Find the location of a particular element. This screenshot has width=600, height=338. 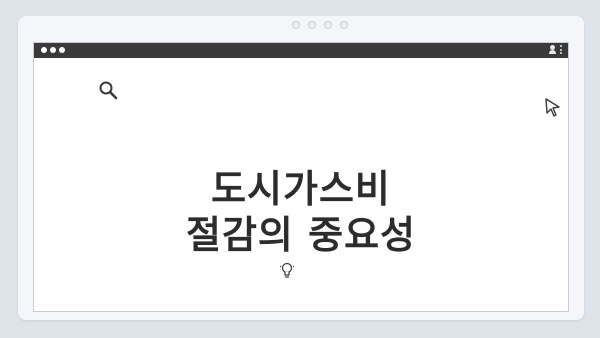

user-icon is located at coordinates (552, 49).